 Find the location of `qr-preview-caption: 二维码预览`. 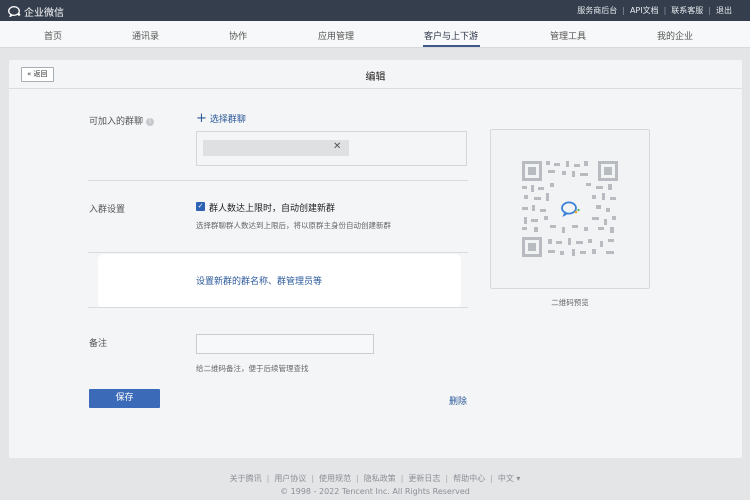

qr-preview-caption: 二维码预览 is located at coordinates (570, 302).